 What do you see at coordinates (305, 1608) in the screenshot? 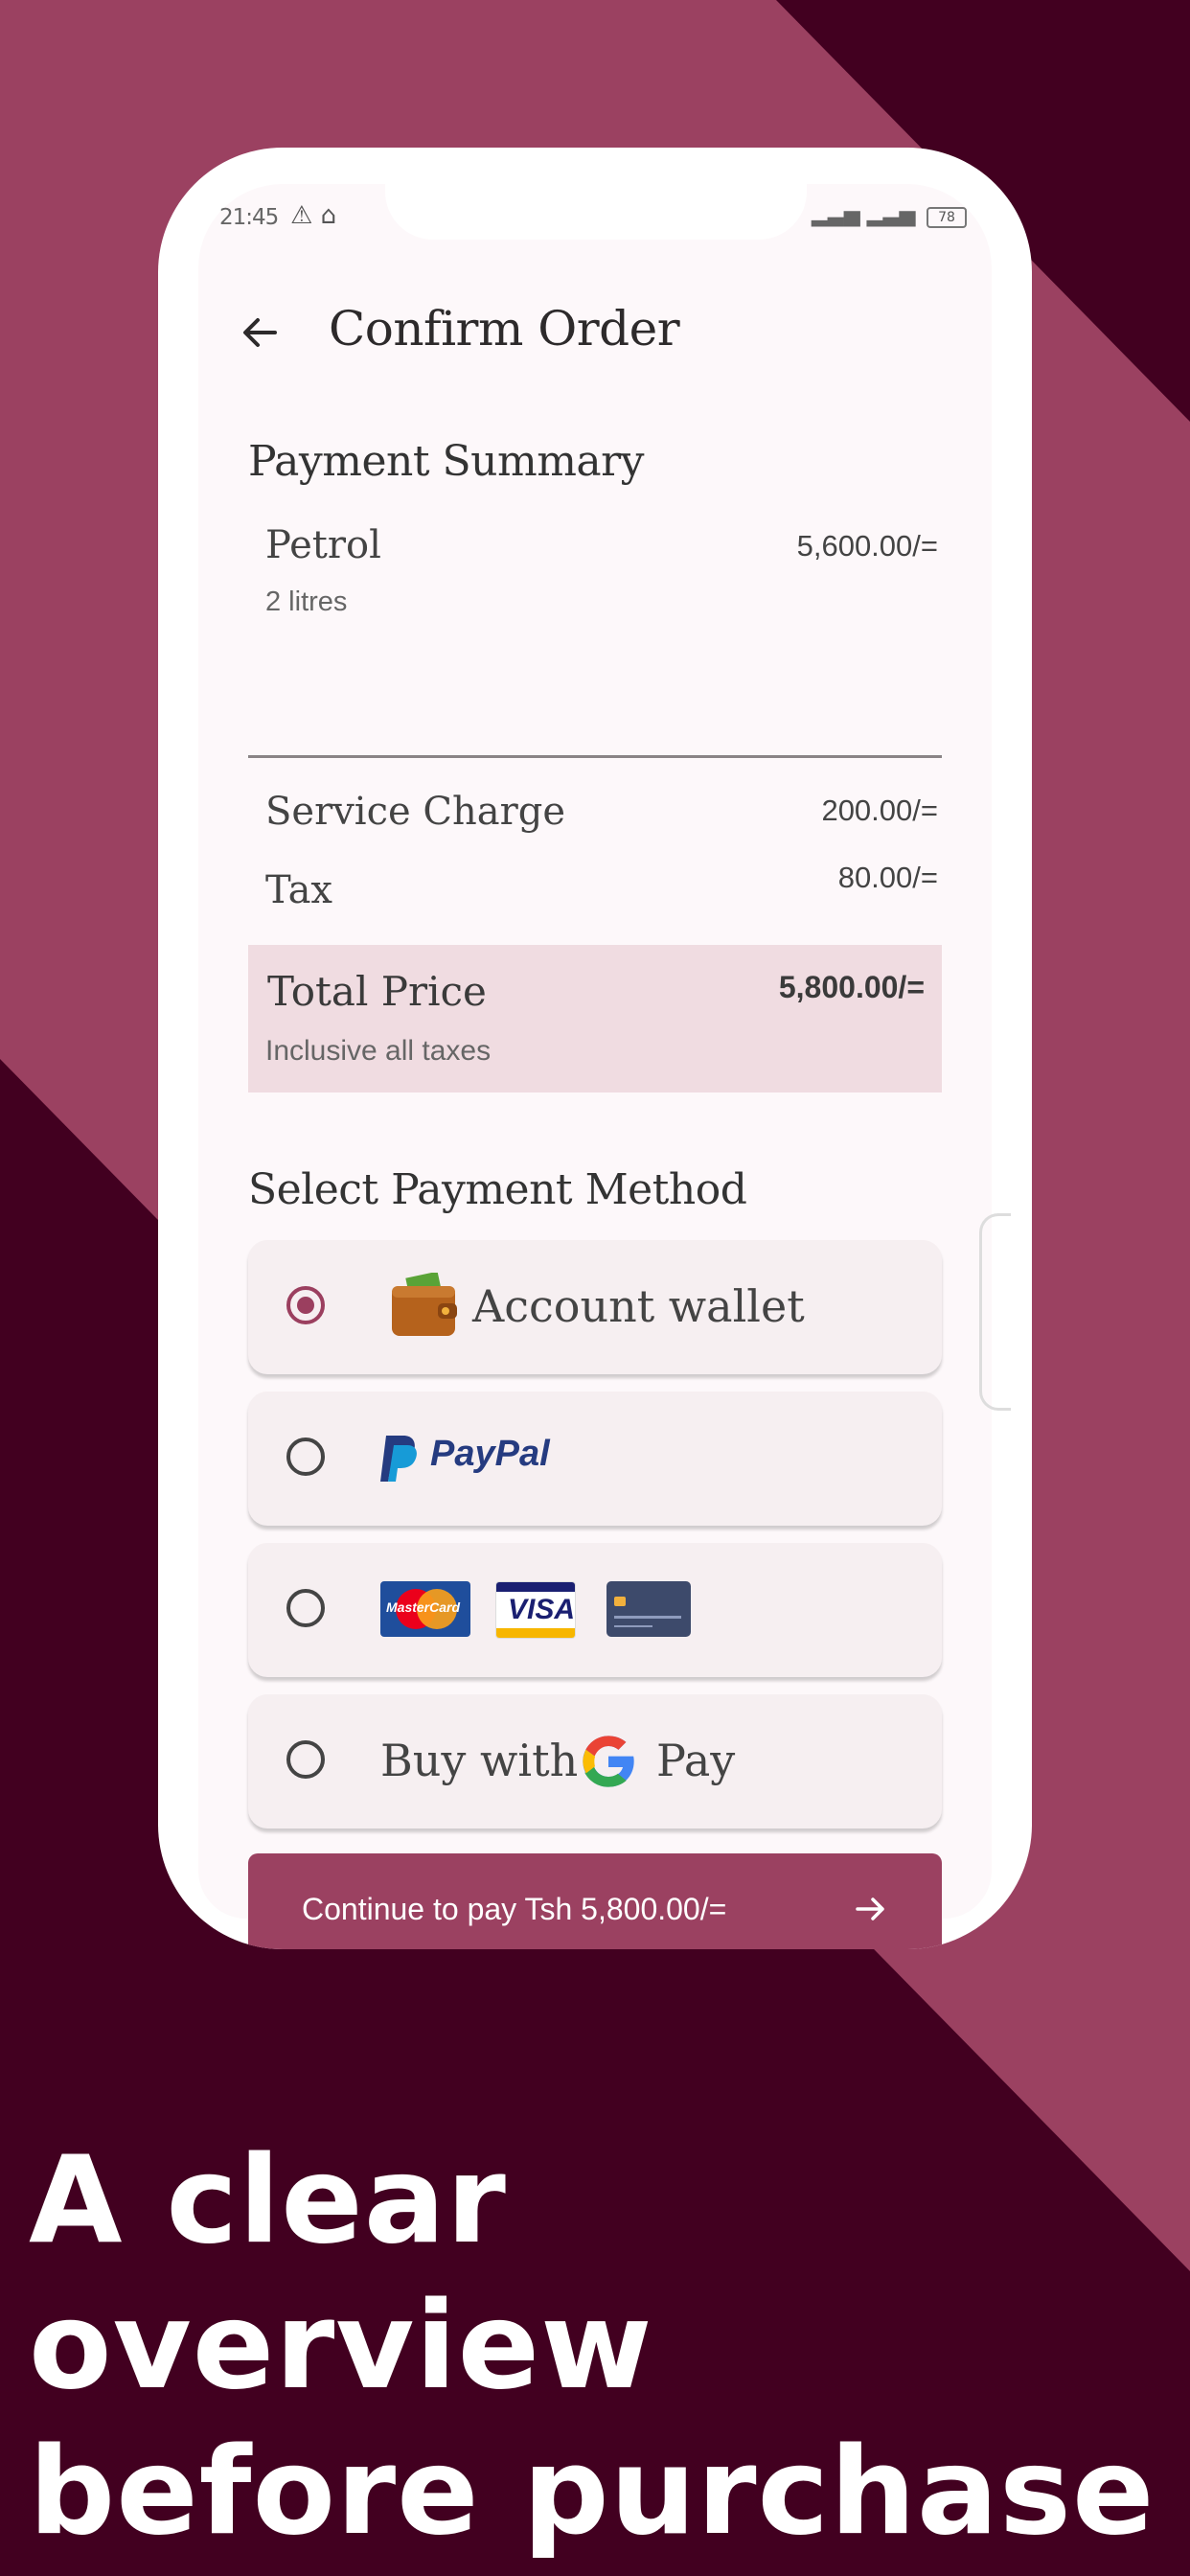
I see `radio-cards` at bounding box center [305, 1608].